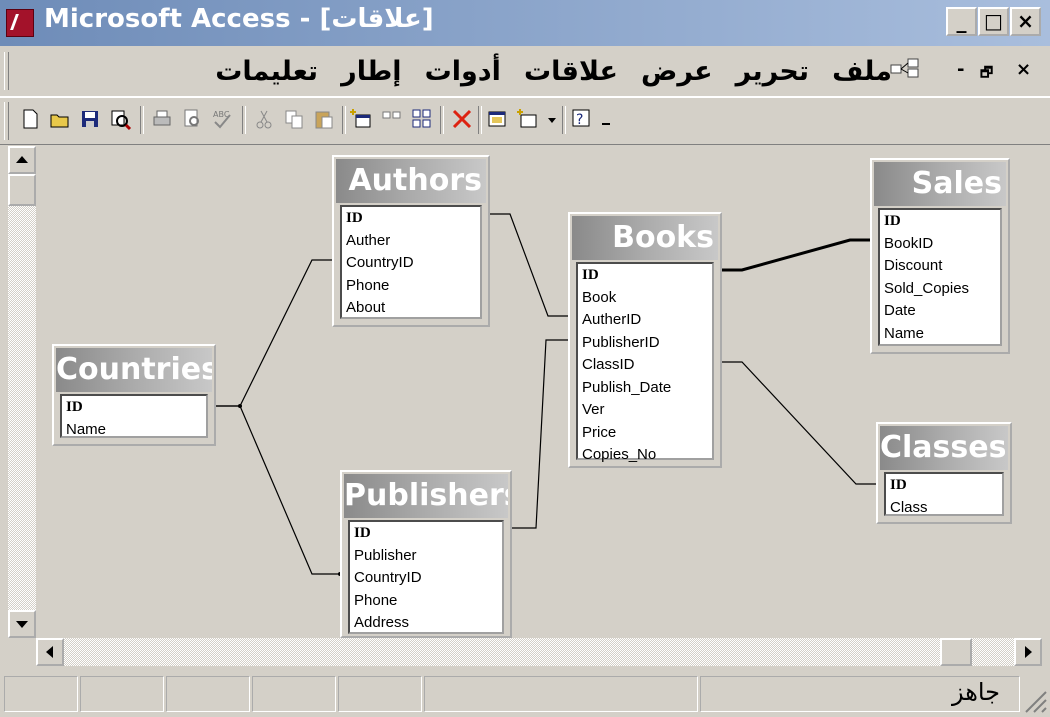  Describe the element at coordinates (944, 508) in the screenshot. I see `field-item: Class` at that location.